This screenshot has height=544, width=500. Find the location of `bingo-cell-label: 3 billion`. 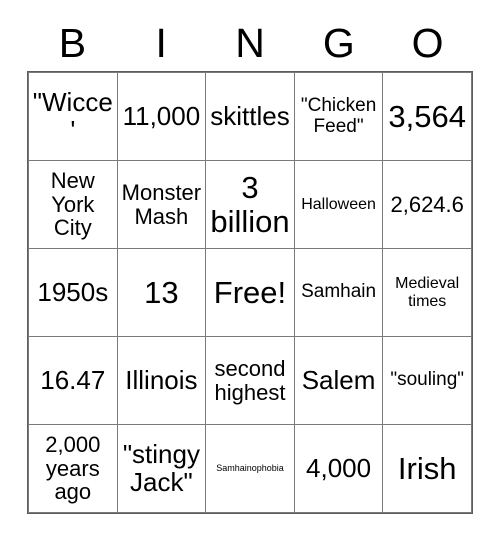

bingo-cell-label: 3 billion is located at coordinates (250, 204).